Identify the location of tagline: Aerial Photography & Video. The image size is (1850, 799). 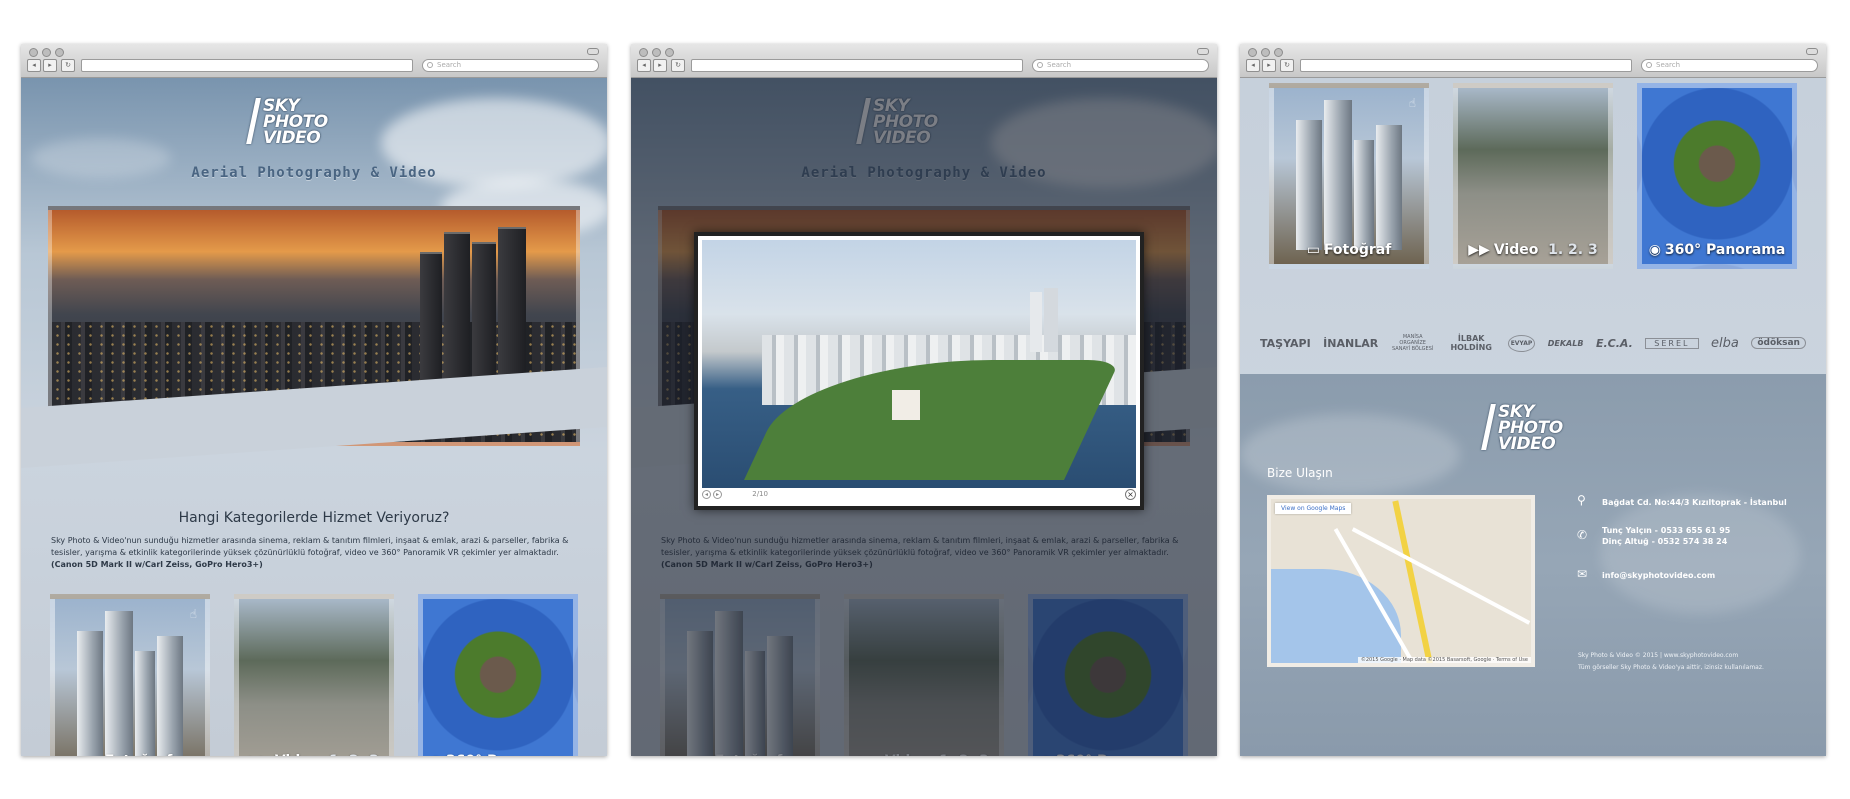
(314, 173).